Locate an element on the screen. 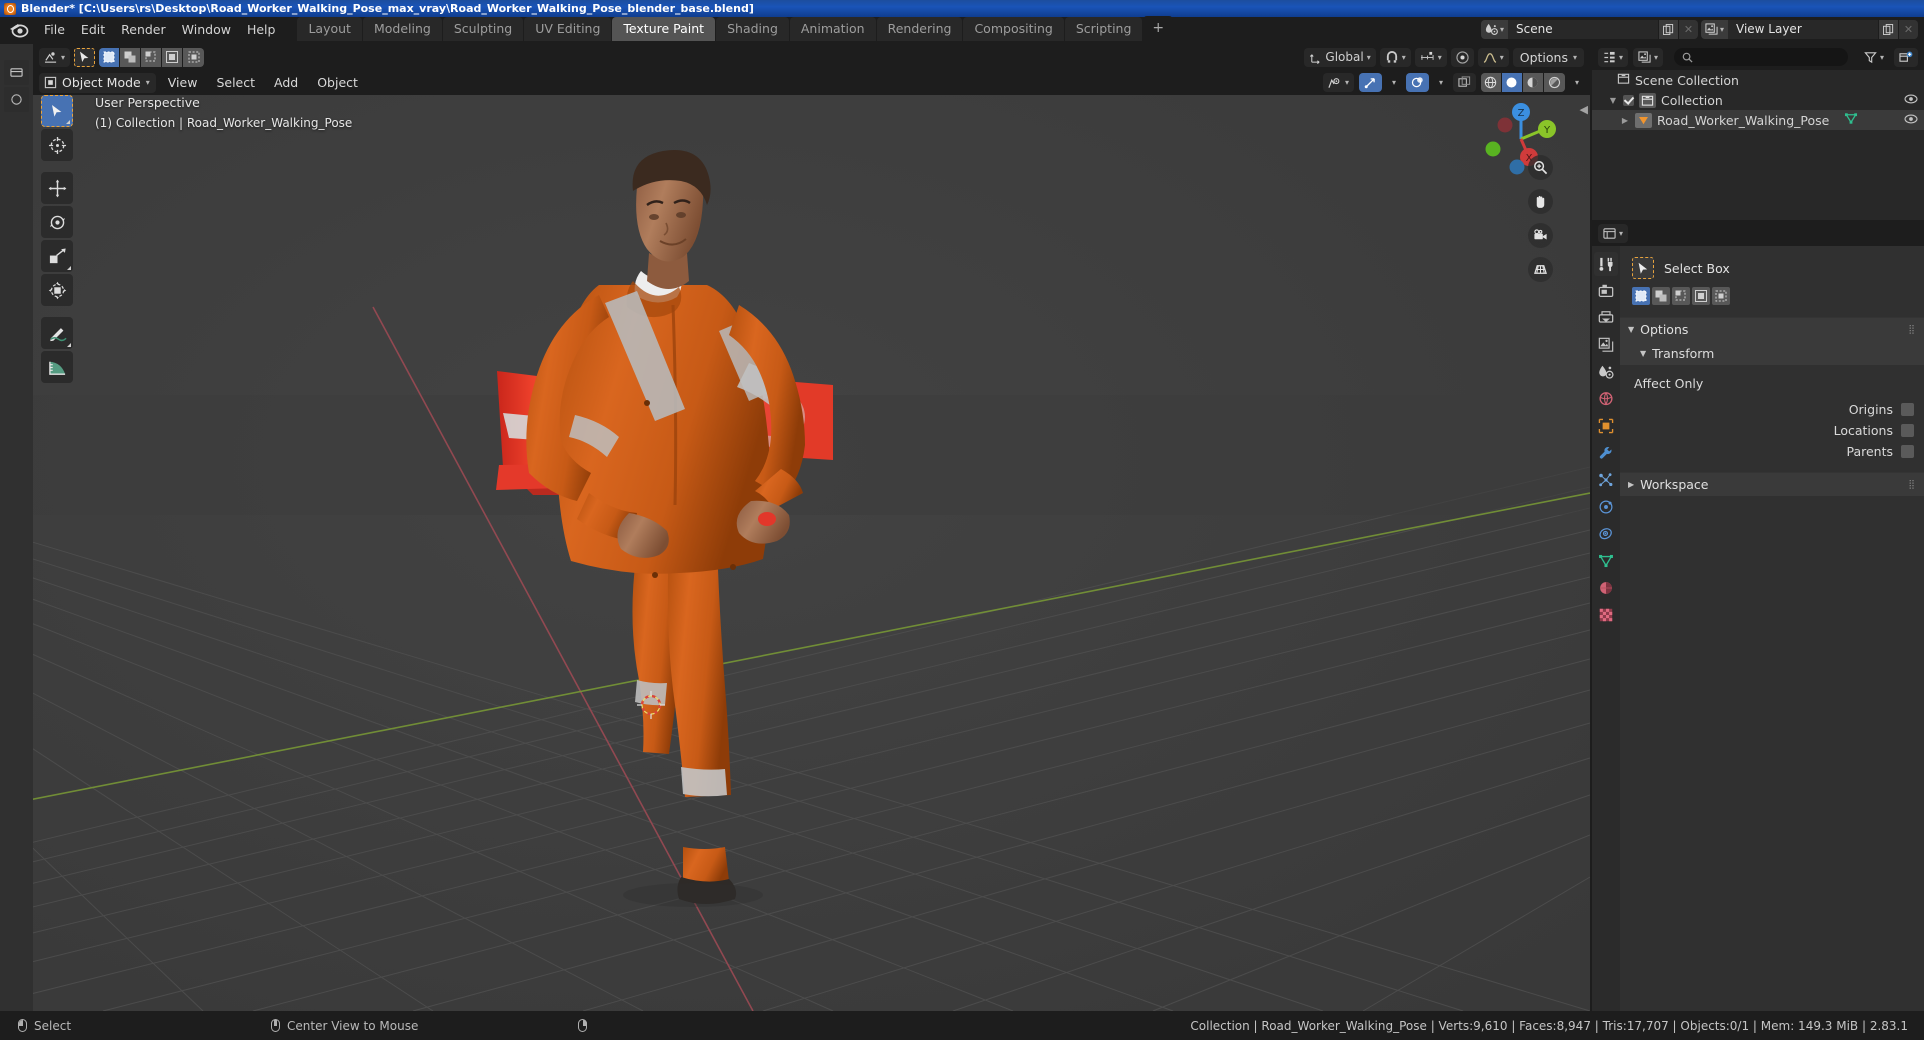  properties-editor-type-icon: ▾ is located at coordinates (1613, 233).